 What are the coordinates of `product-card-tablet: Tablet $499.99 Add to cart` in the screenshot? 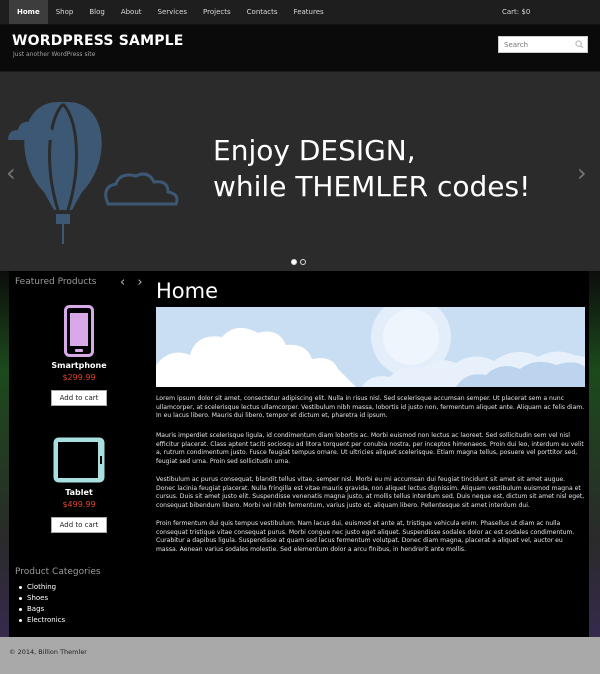 It's located at (79, 484).